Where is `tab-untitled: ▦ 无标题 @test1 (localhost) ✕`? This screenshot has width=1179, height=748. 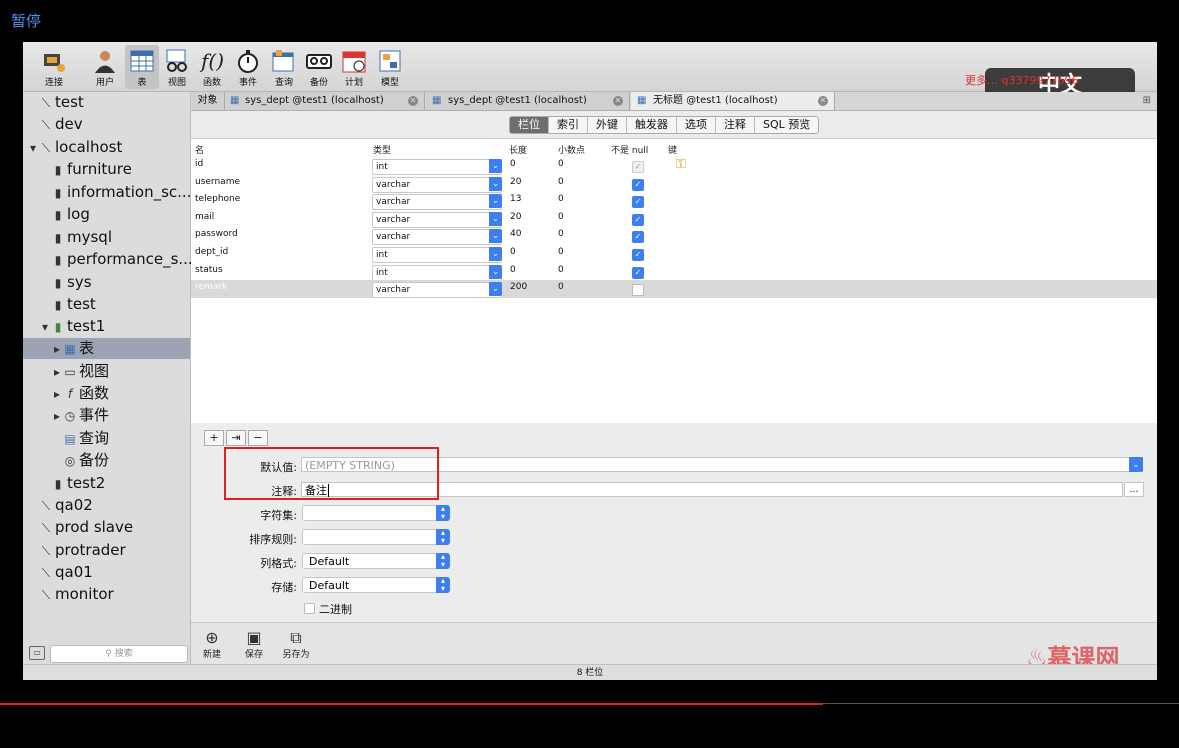 tab-untitled: ▦ 无标题 @test1 (localhost) ✕ is located at coordinates (733, 101).